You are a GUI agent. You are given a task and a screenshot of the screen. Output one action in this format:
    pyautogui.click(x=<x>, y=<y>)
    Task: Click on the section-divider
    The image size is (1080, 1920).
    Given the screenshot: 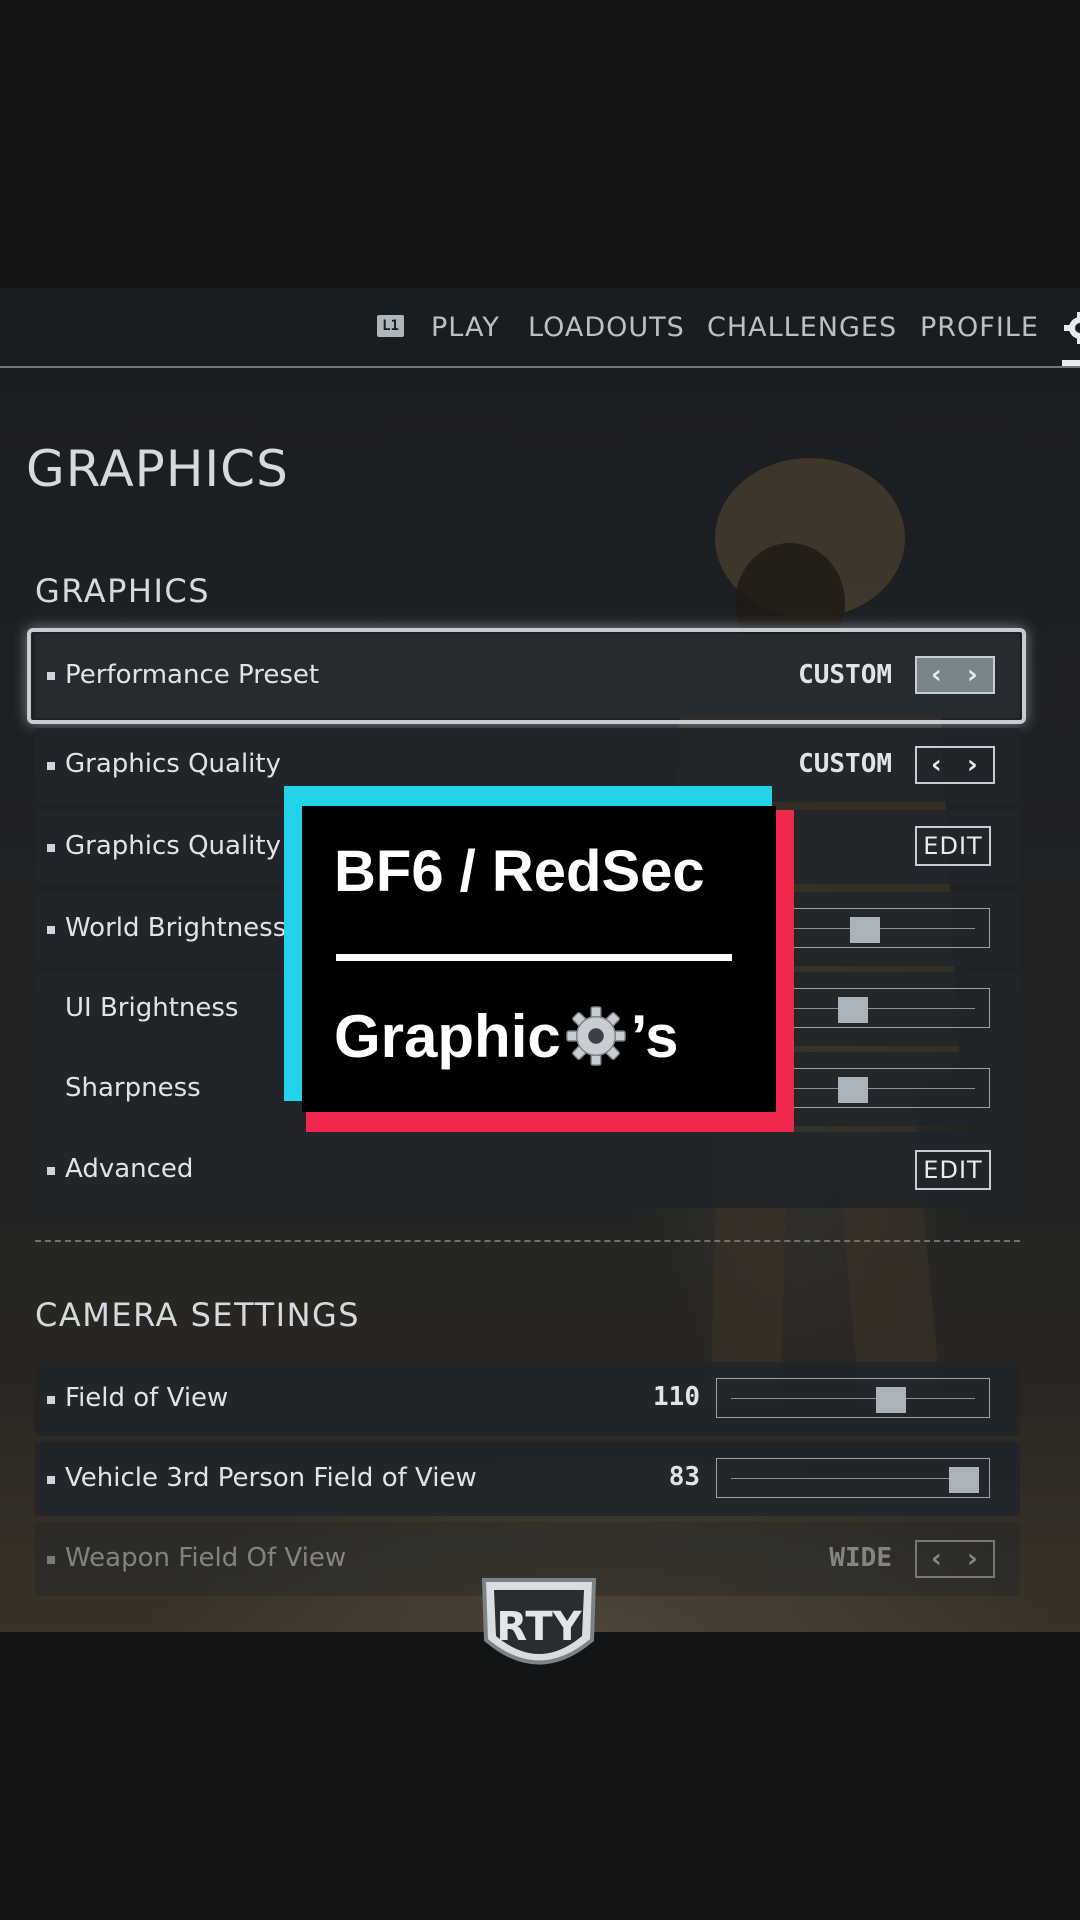 What is the action you would take?
    pyautogui.click(x=527, y=1241)
    